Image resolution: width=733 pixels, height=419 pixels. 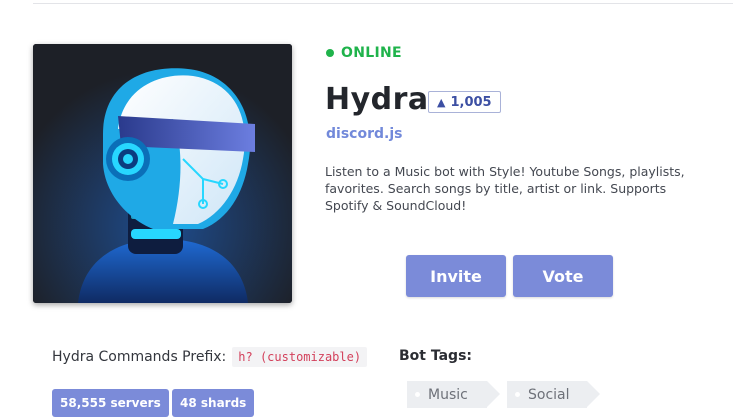 I want to click on top-divider, so click(x=383, y=3).